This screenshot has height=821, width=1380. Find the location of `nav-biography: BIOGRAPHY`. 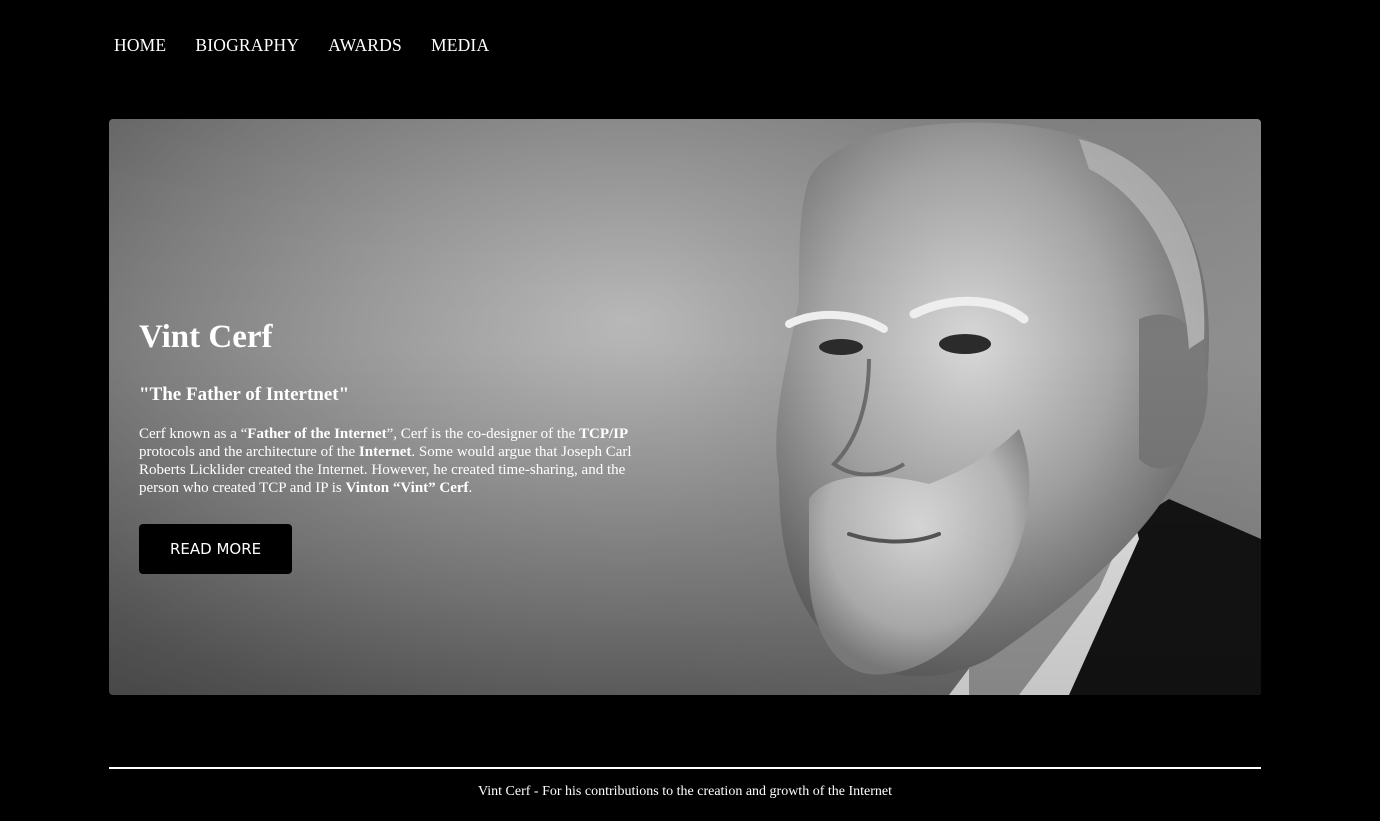

nav-biography: BIOGRAPHY is located at coordinates (247, 45).